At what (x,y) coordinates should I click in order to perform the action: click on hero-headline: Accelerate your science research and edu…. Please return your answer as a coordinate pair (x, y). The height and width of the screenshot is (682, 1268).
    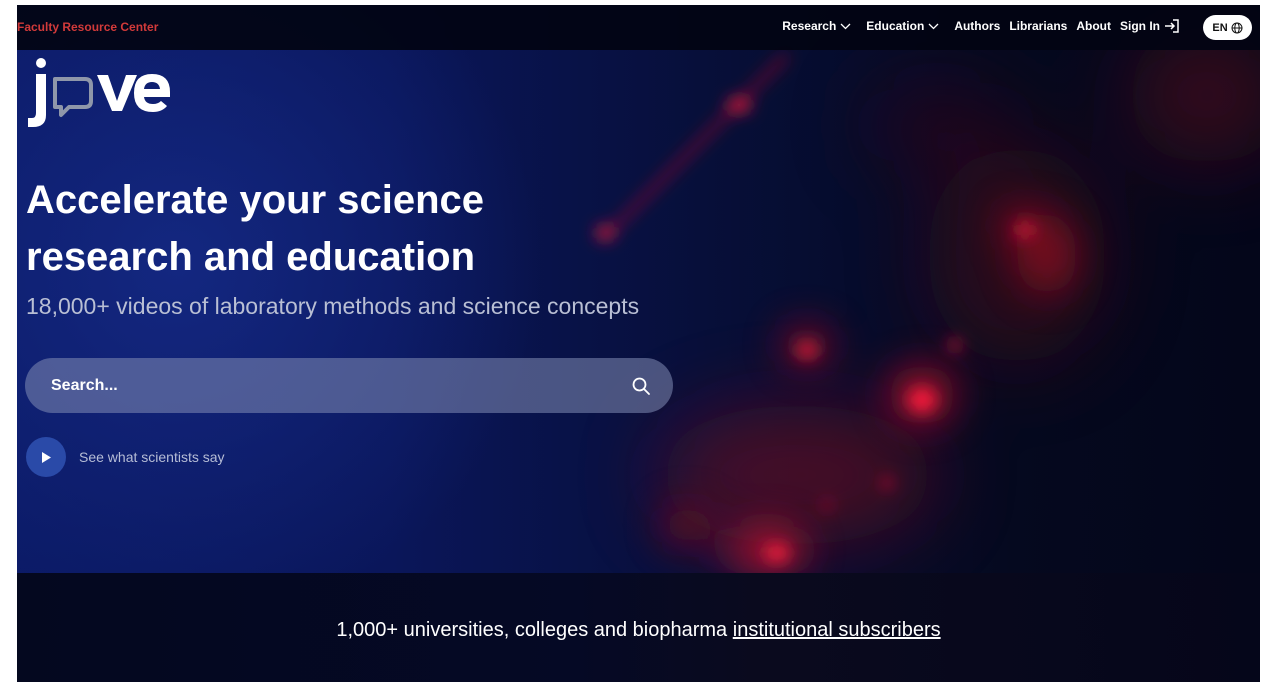
    Looking at the image, I should click on (255, 229).